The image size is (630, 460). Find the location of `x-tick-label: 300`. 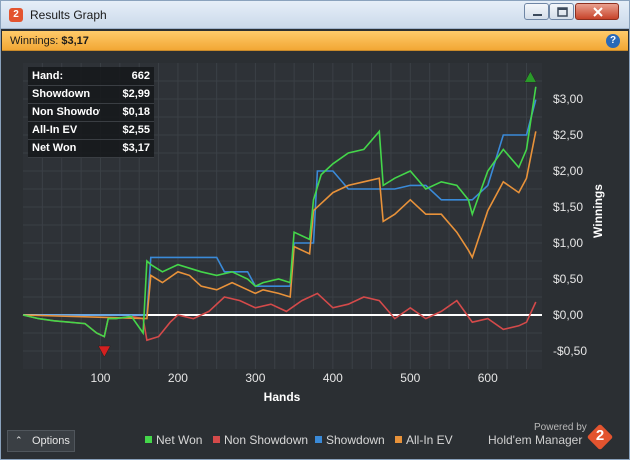

x-tick-label: 300 is located at coordinates (255, 378).